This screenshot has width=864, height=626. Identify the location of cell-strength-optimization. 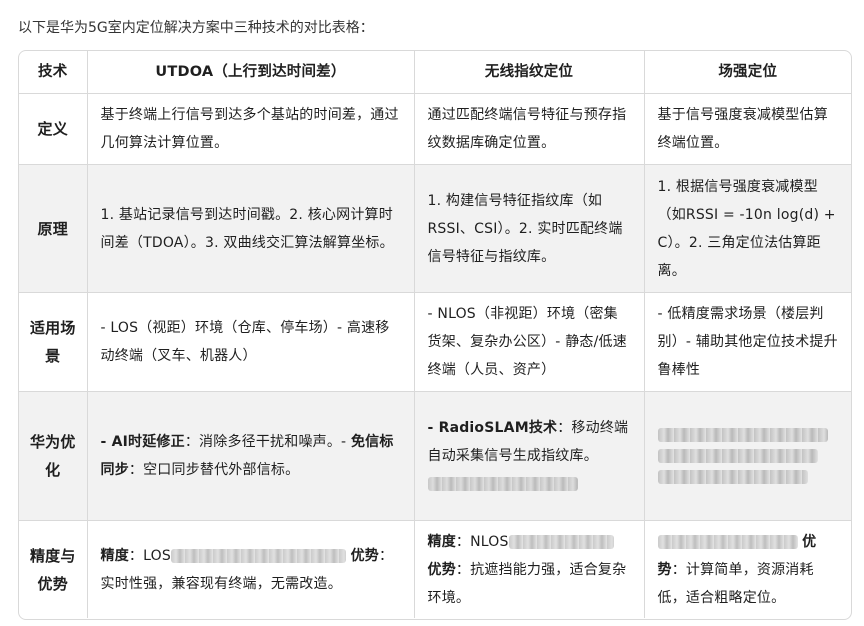
(747, 456).